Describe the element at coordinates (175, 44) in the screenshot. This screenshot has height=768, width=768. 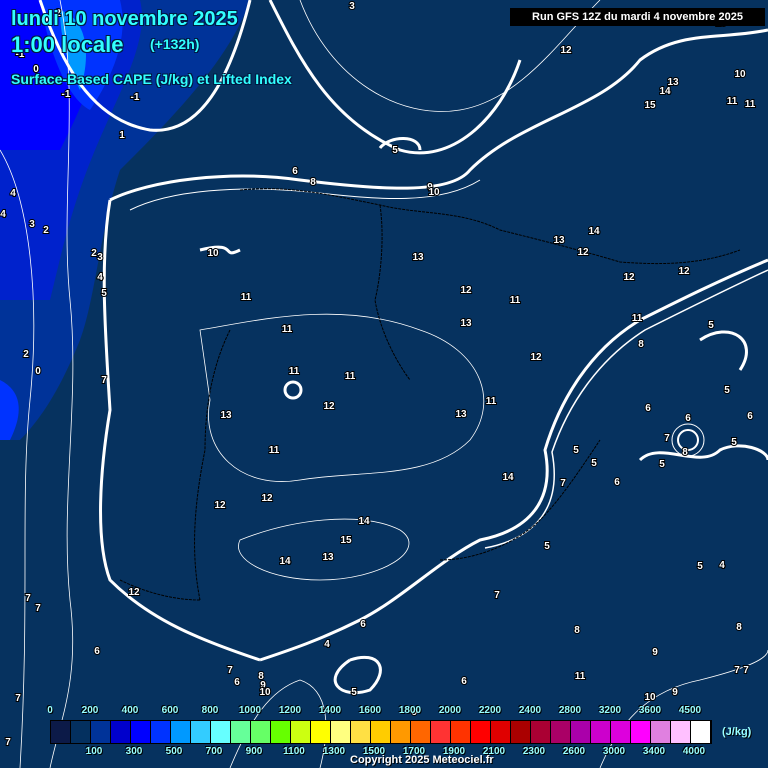
I see `lead-time: (+132h)` at that location.